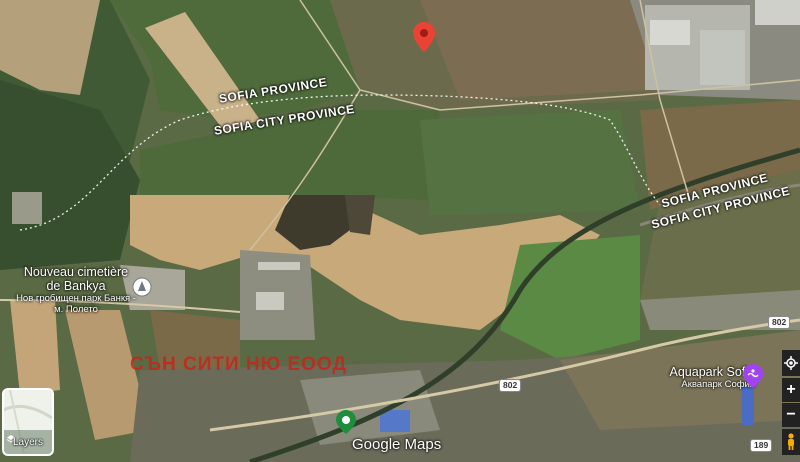  I want to click on plus-icon: +, so click(791, 389).